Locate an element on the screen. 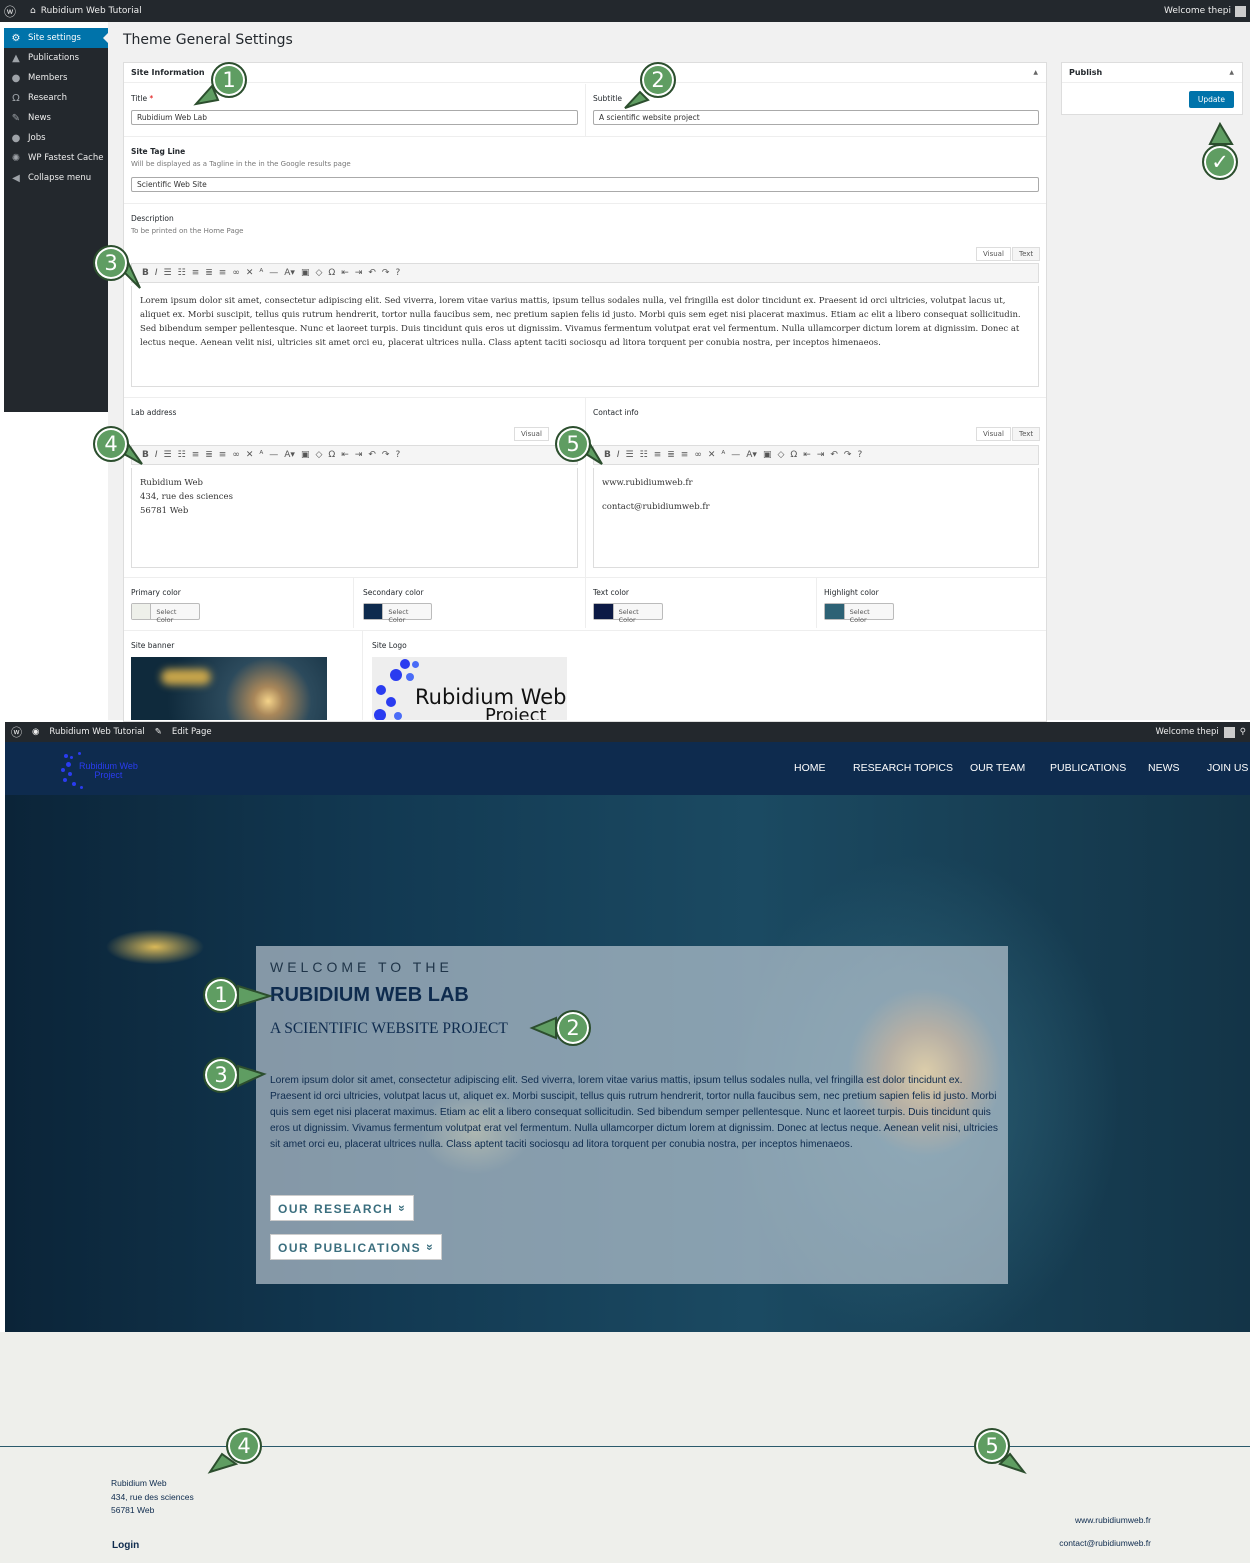 The height and width of the screenshot is (1563, 1250). sidebar-item-wp-fastest-cache: ✺ WP Fastest Cache is located at coordinates (56, 158).